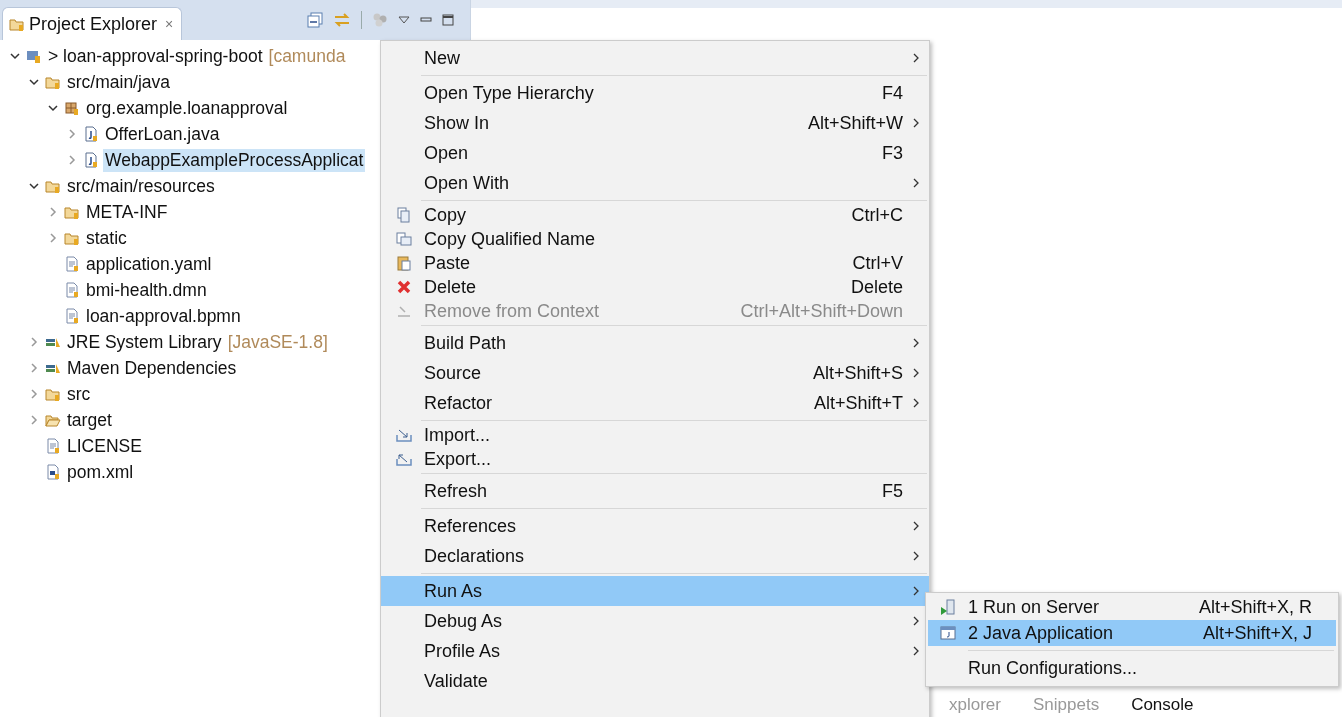  Describe the element at coordinates (34, 56) in the screenshot. I see `project-icon` at that location.